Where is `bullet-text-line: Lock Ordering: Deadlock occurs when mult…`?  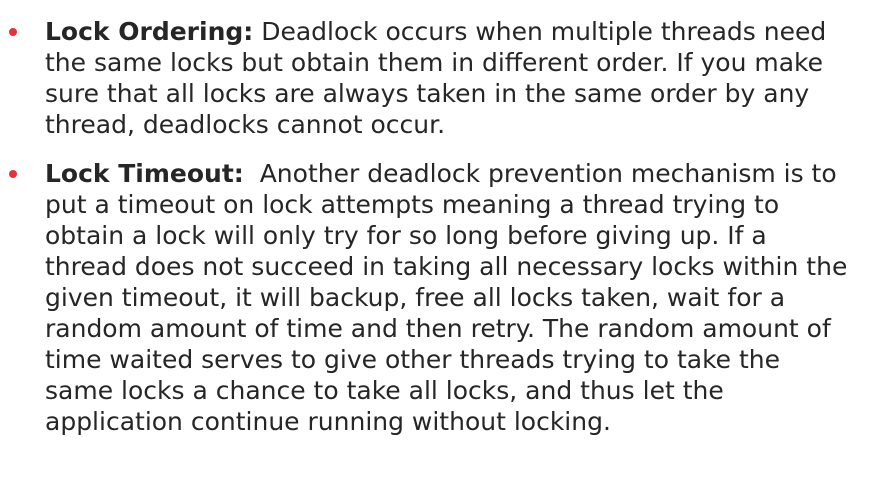
bullet-text-line: Lock Ordering: Deadlock occurs when mult… is located at coordinates (435, 31).